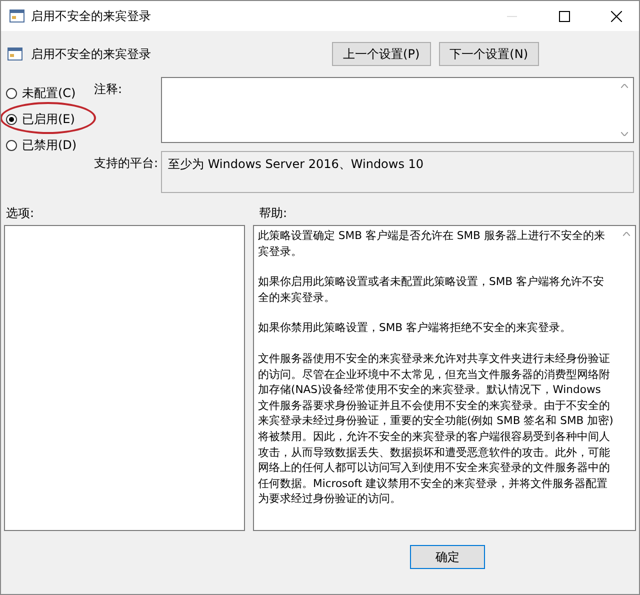 The height and width of the screenshot is (595, 640). I want to click on options-label: 选项:, so click(21, 213).